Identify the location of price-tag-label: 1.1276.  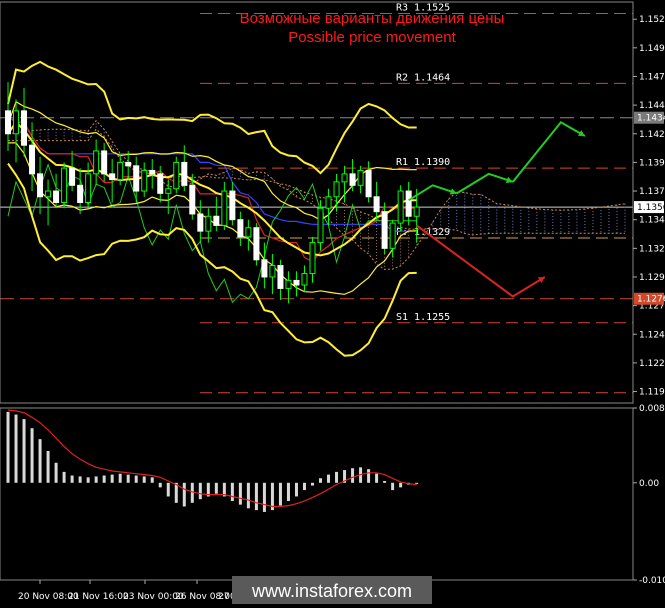
(651, 300).